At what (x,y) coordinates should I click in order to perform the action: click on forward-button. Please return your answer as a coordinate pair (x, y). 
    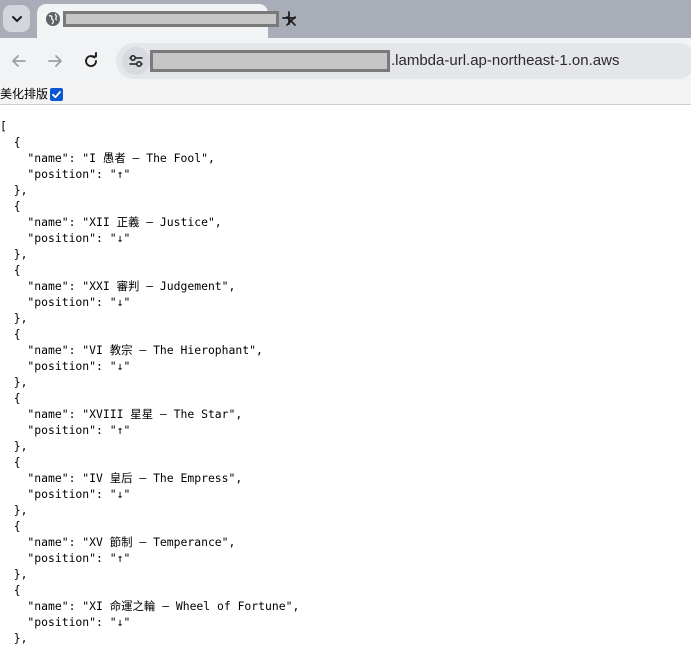
    Looking at the image, I should click on (55, 61).